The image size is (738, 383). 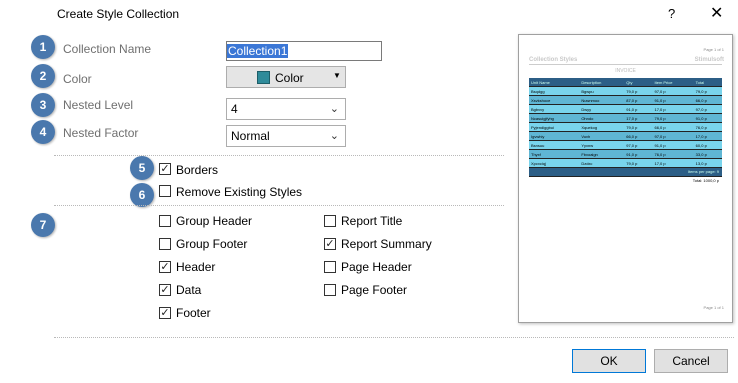 I want to click on table-row: Pyjendiggbui Xquekog 79,0 p 66,0 p 76,0 p, so click(x=625, y=127).